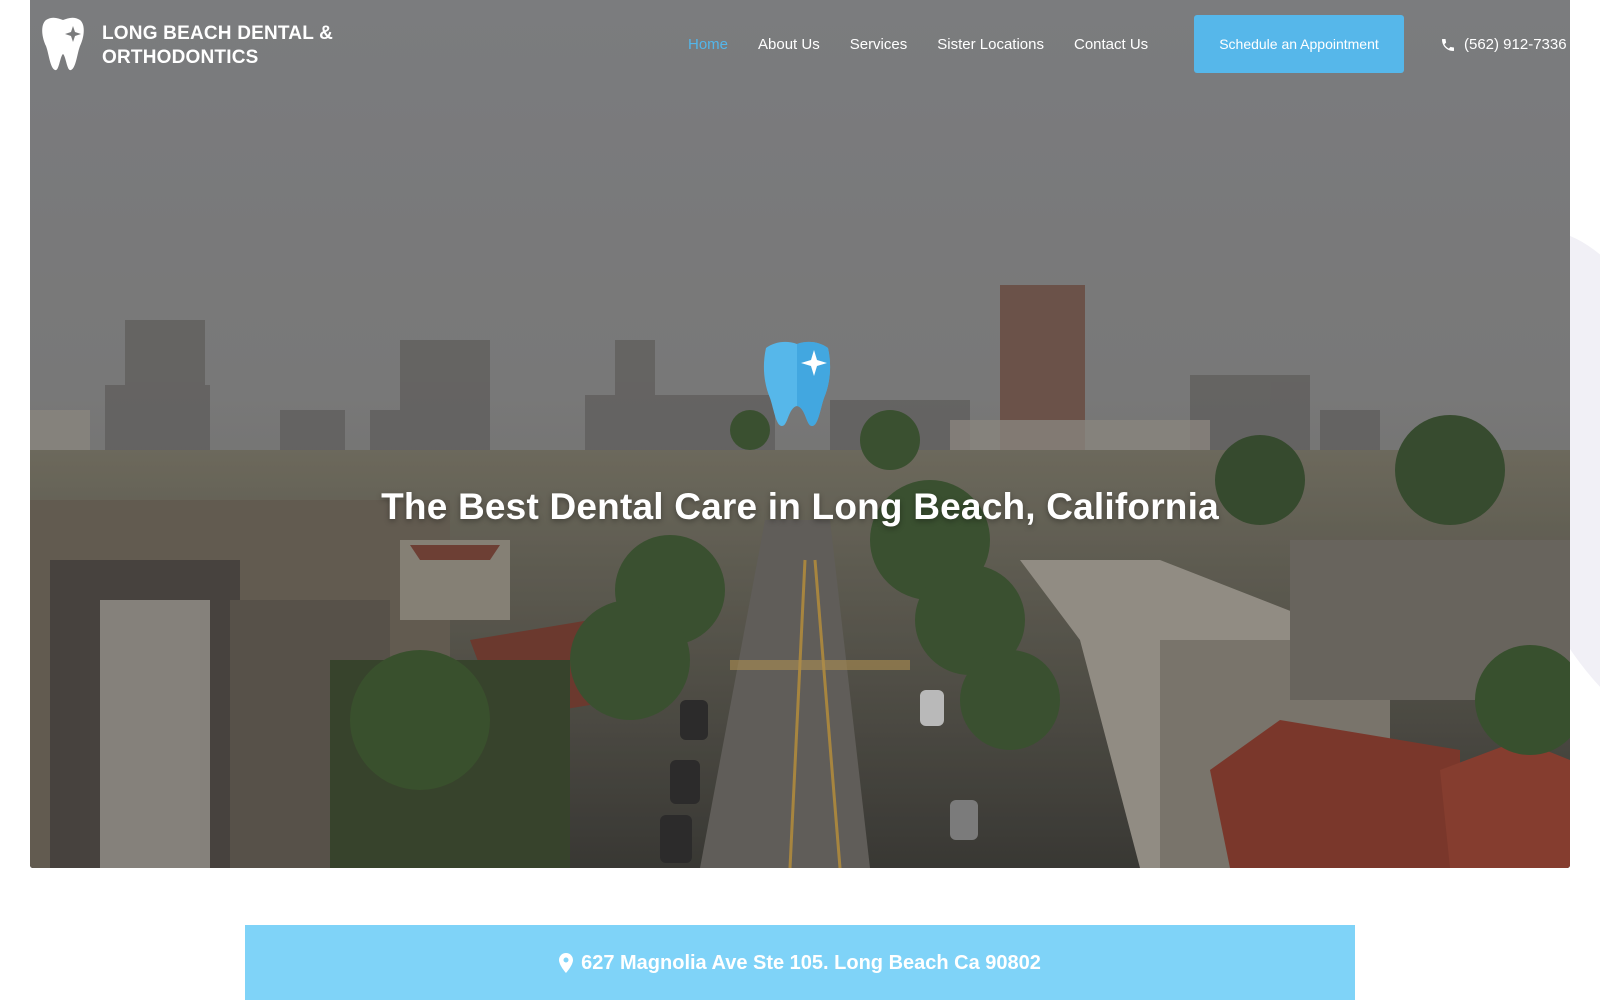 This screenshot has width=1600, height=1000. I want to click on brand-name: LONG BEACH DENTAL & ORTHODONTICS, so click(217, 46).